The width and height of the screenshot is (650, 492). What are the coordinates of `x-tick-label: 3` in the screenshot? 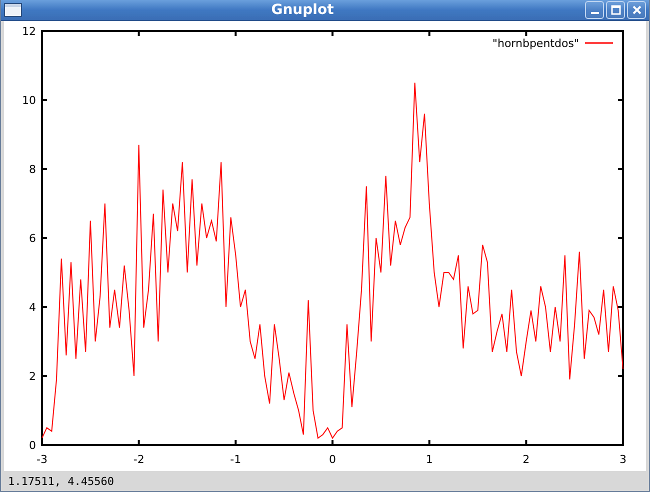 It's located at (623, 459).